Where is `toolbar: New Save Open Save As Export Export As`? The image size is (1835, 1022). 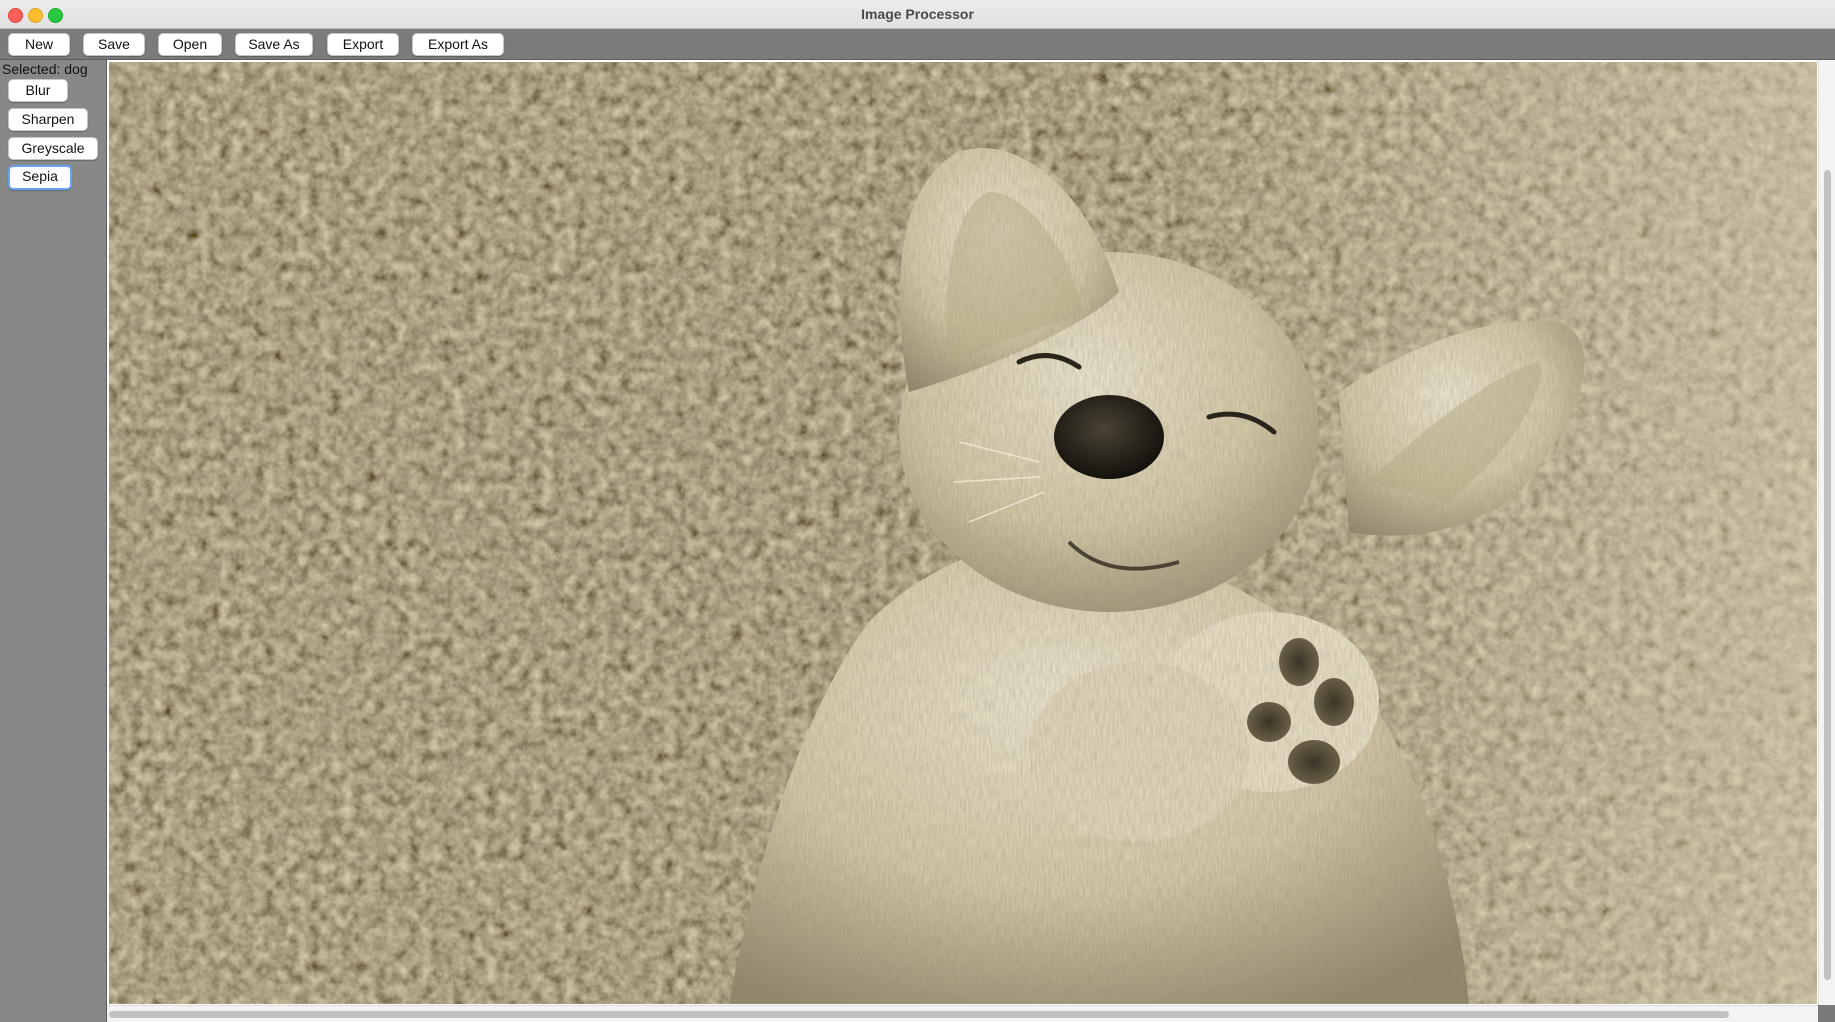 toolbar: New Save Open Save As Export Export As is located at coordinates (917, 44).